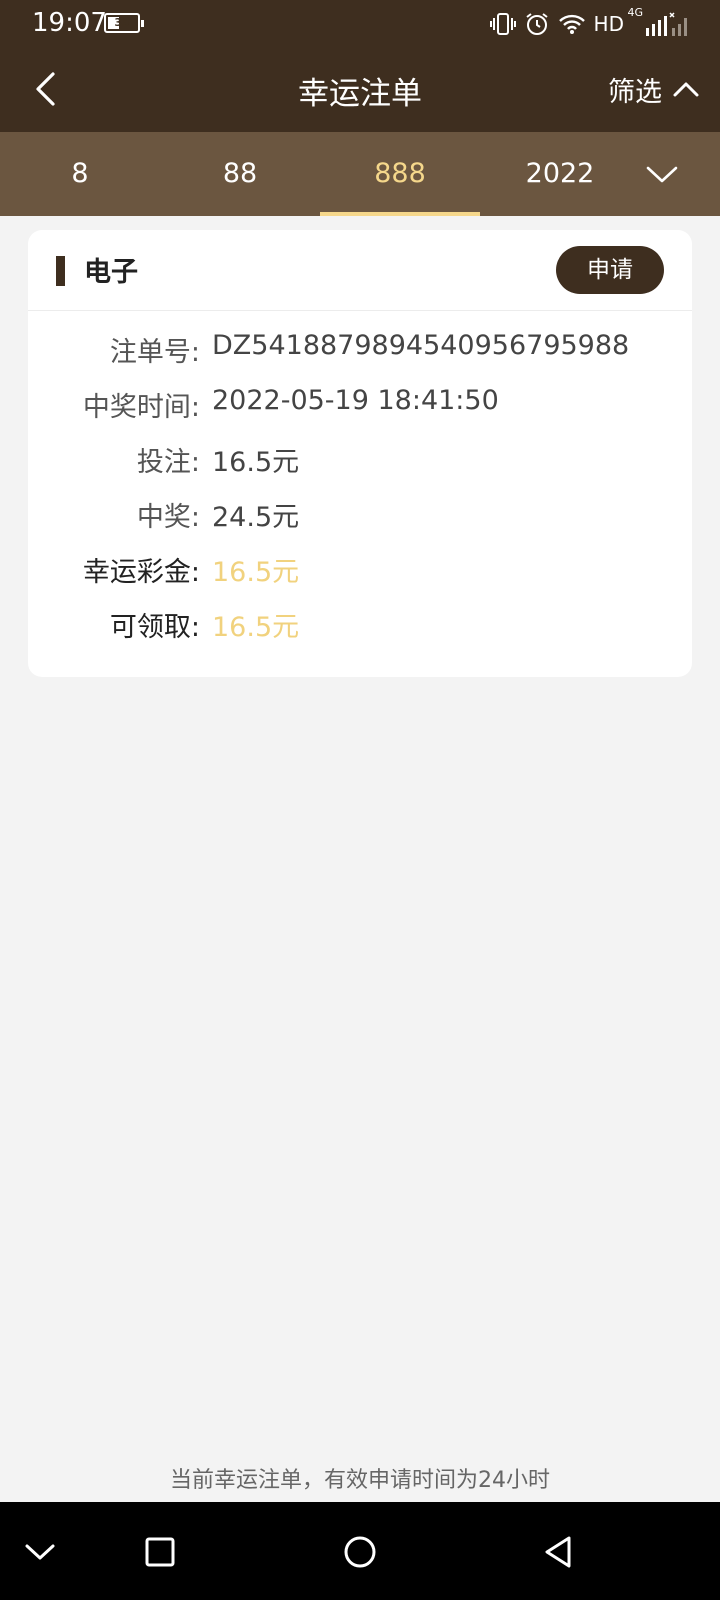  Describe the element at coordinates (400, 174) in the screenshot. I see `tab-888: 888` at that location.